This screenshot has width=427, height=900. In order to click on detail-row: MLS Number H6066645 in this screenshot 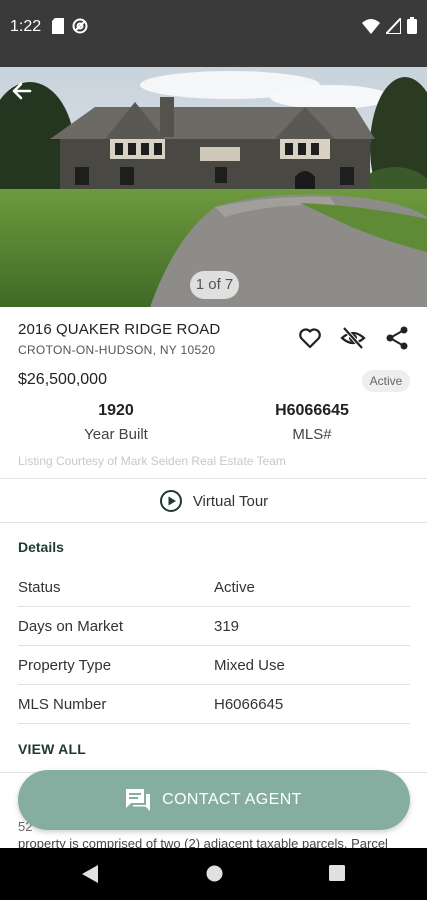, I will do `click(214, 704)`.